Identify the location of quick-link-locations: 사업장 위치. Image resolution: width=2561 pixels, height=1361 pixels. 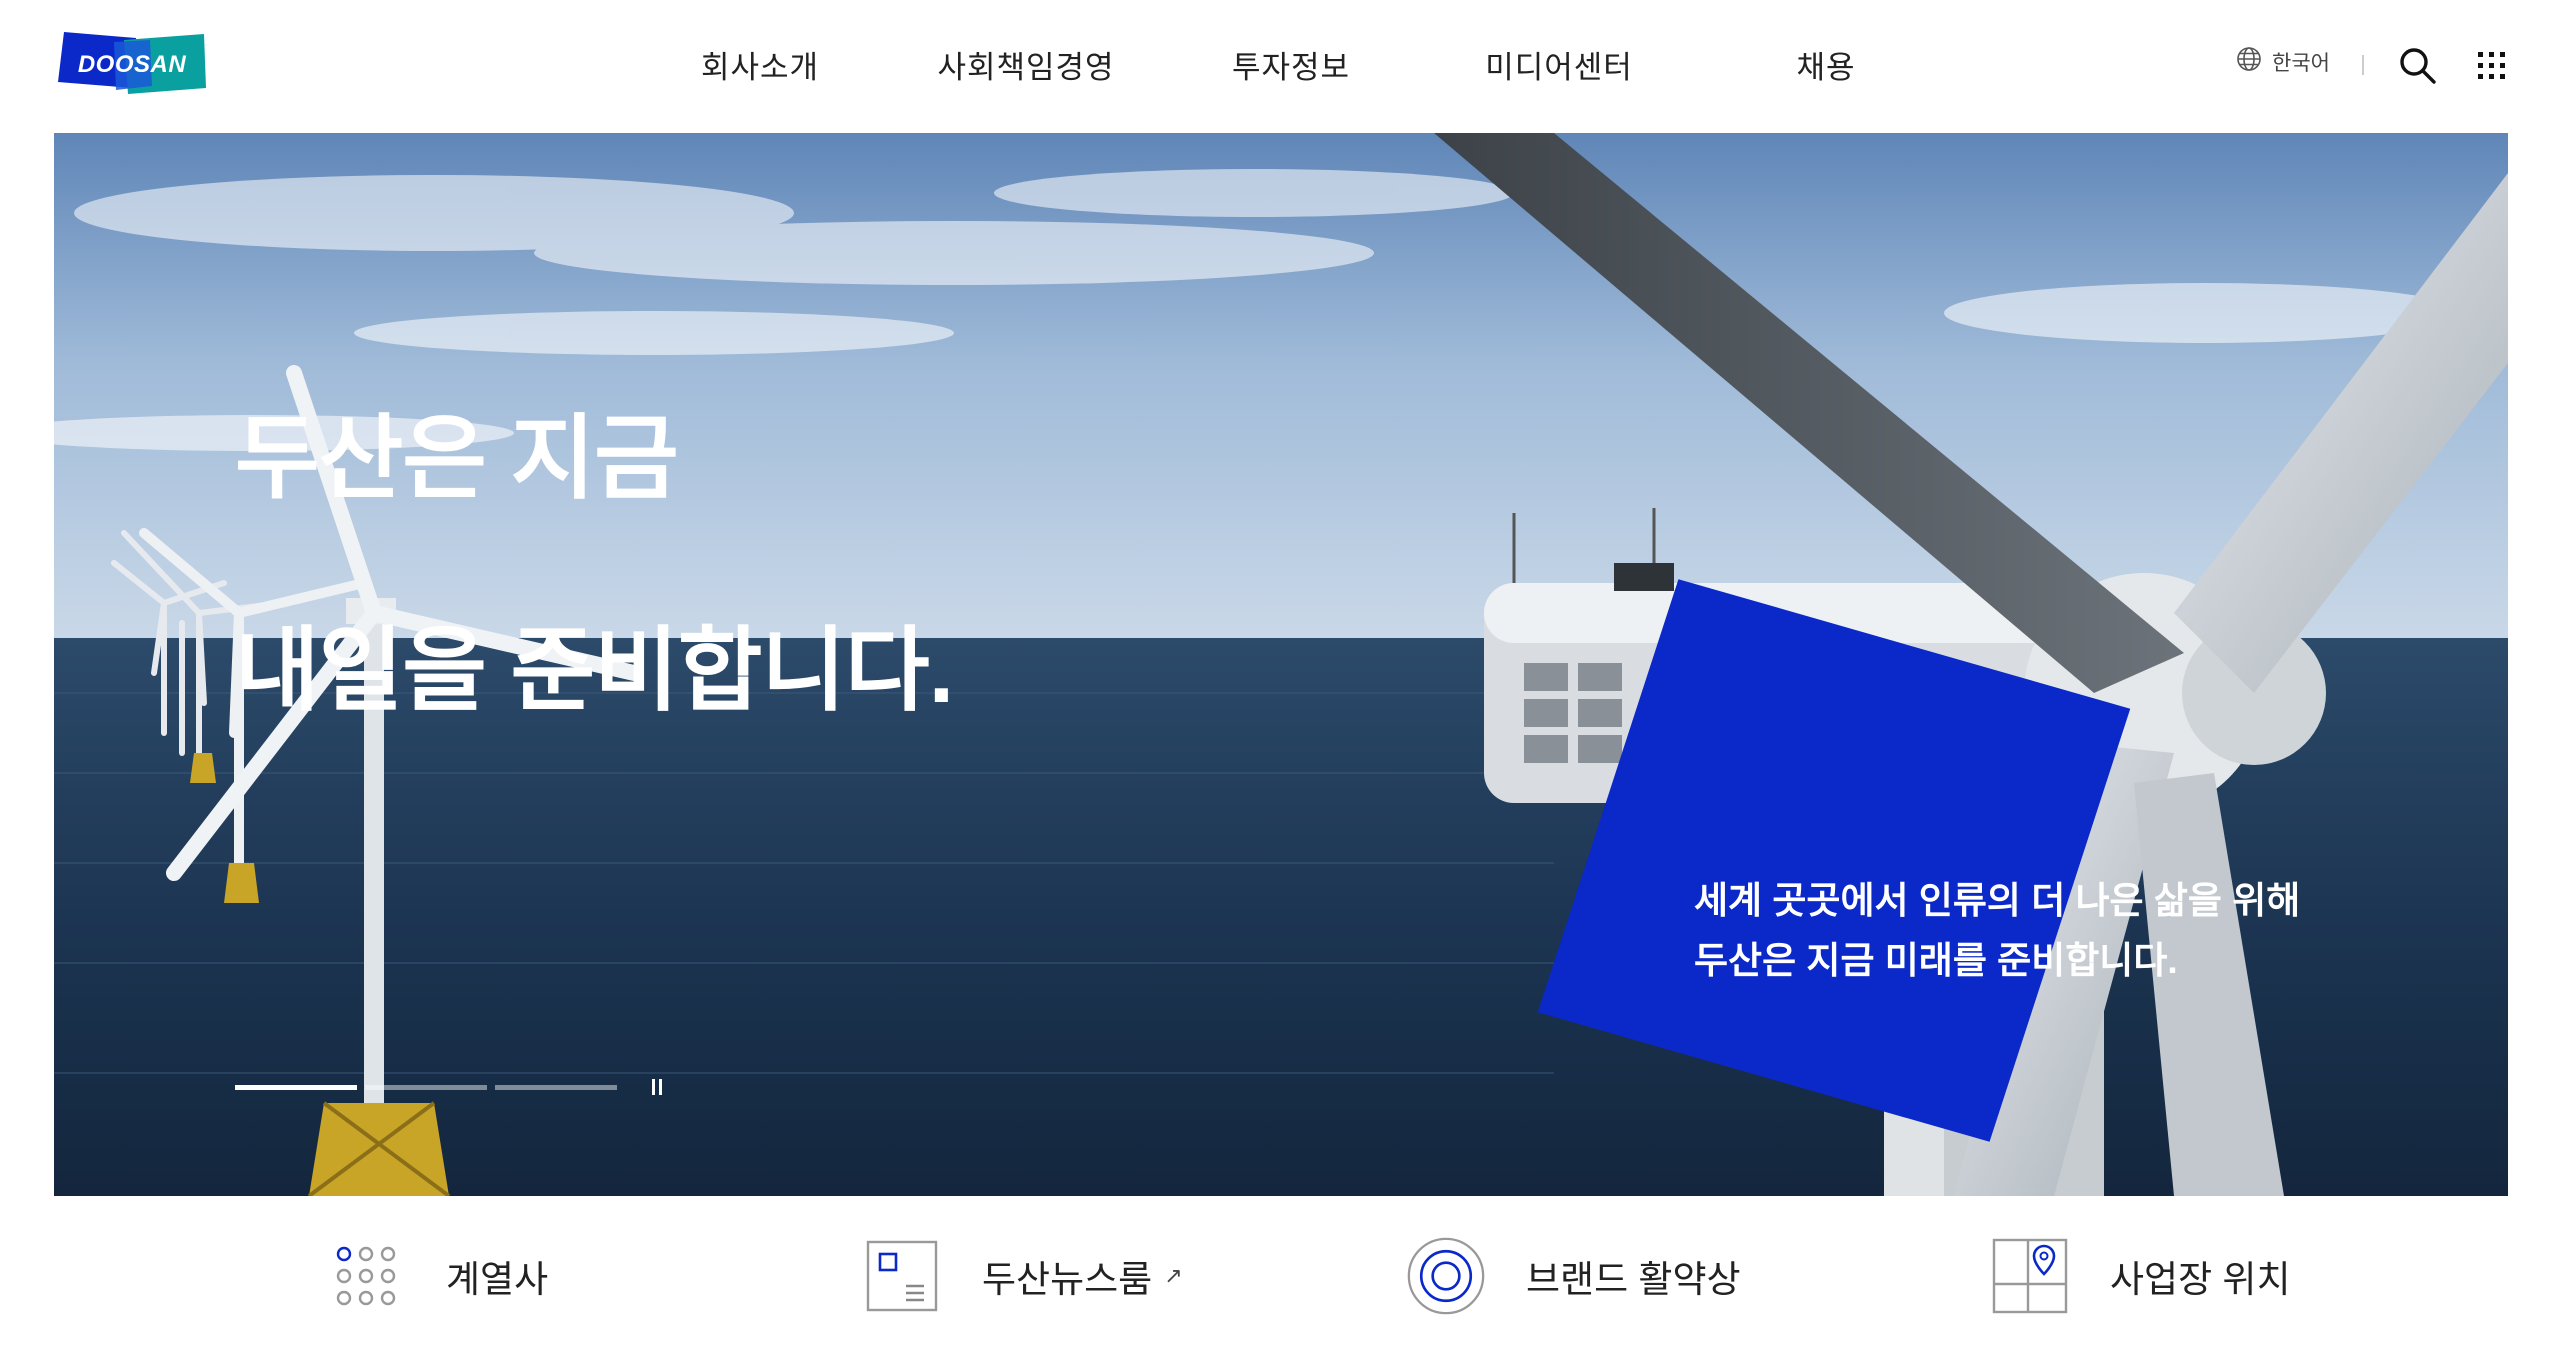
(2140, 1276).